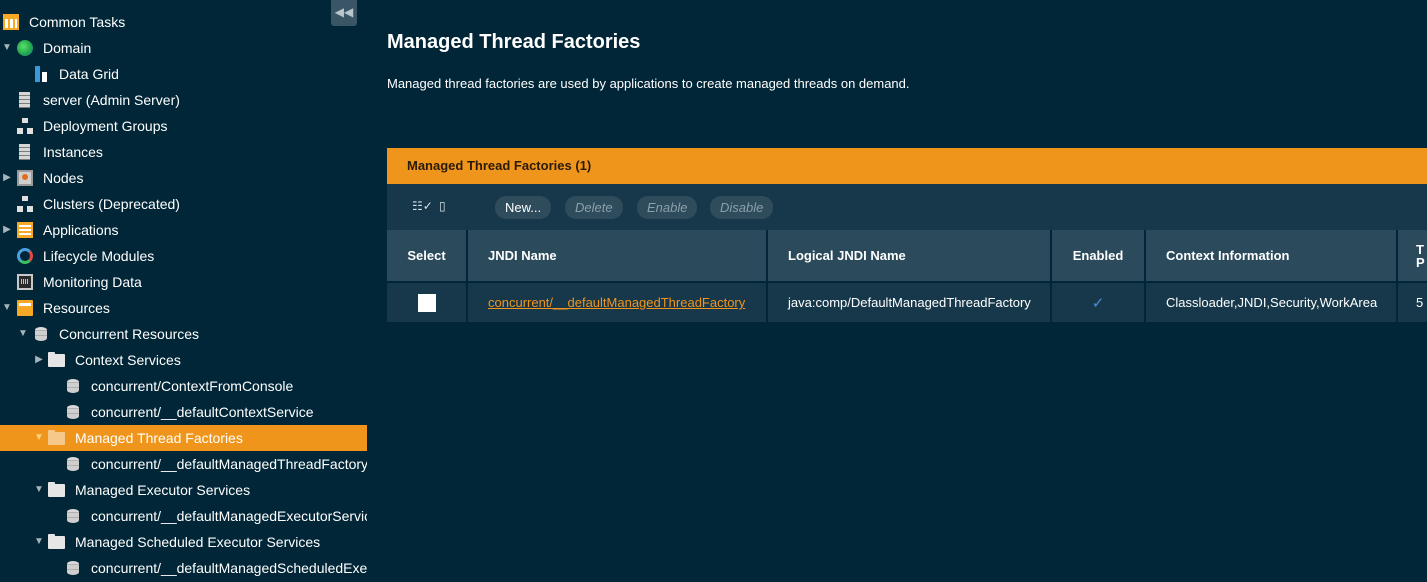 The width and height of the screenshot is (1427, 582). Describe the element at coordinates (183, 48) in the screenshot. I see `tree-item: ▼ Domain` at that location.